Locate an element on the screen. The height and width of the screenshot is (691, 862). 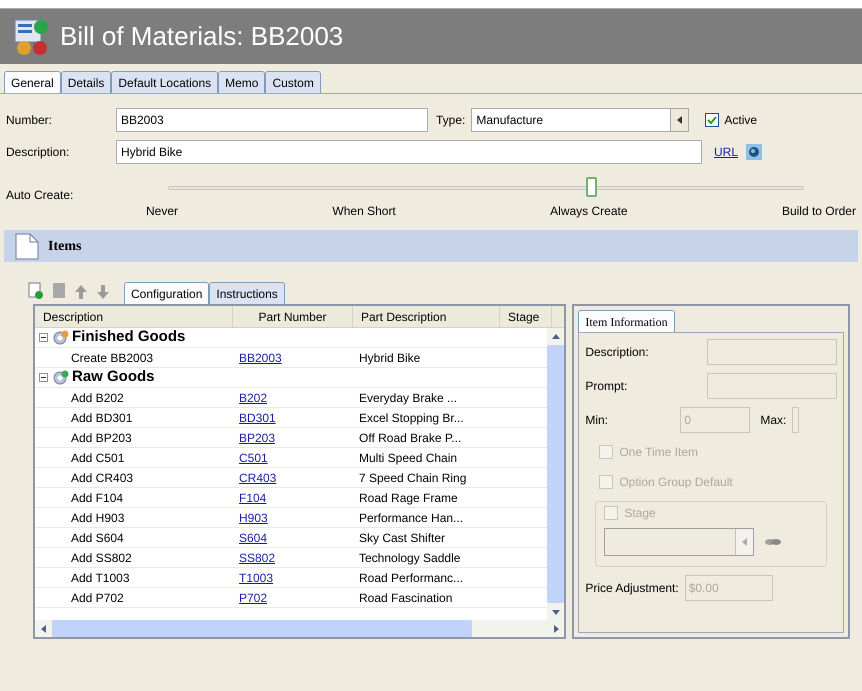
column-header: Part Number is located at coordinates (293, 316).